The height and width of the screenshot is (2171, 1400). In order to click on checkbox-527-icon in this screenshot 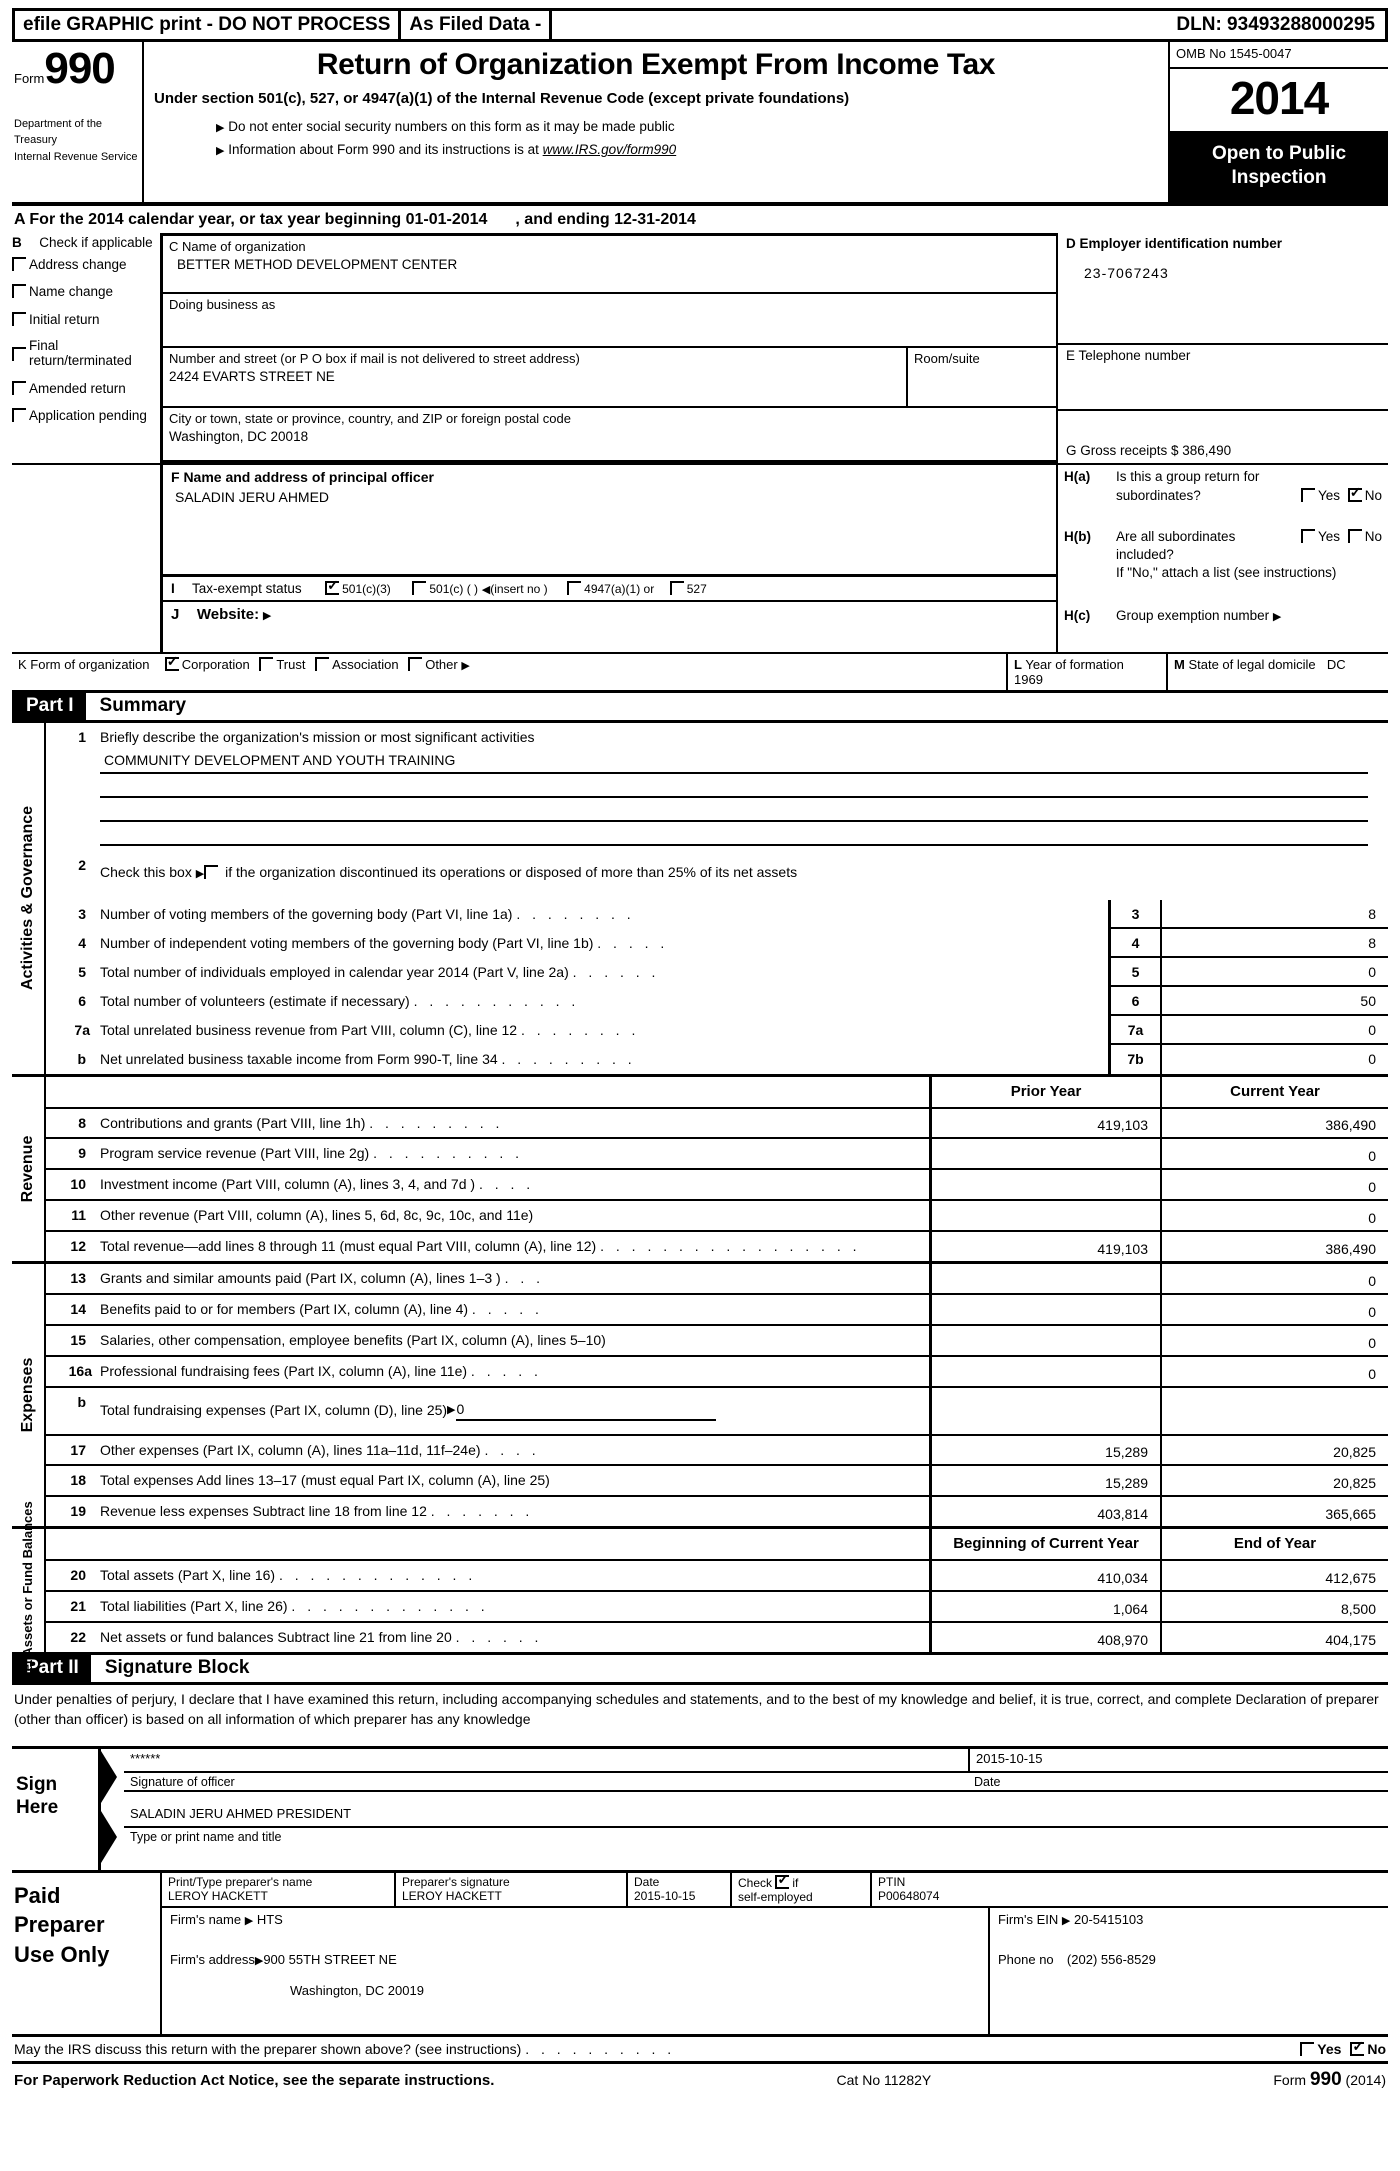, I will do `click(676, 587)`.